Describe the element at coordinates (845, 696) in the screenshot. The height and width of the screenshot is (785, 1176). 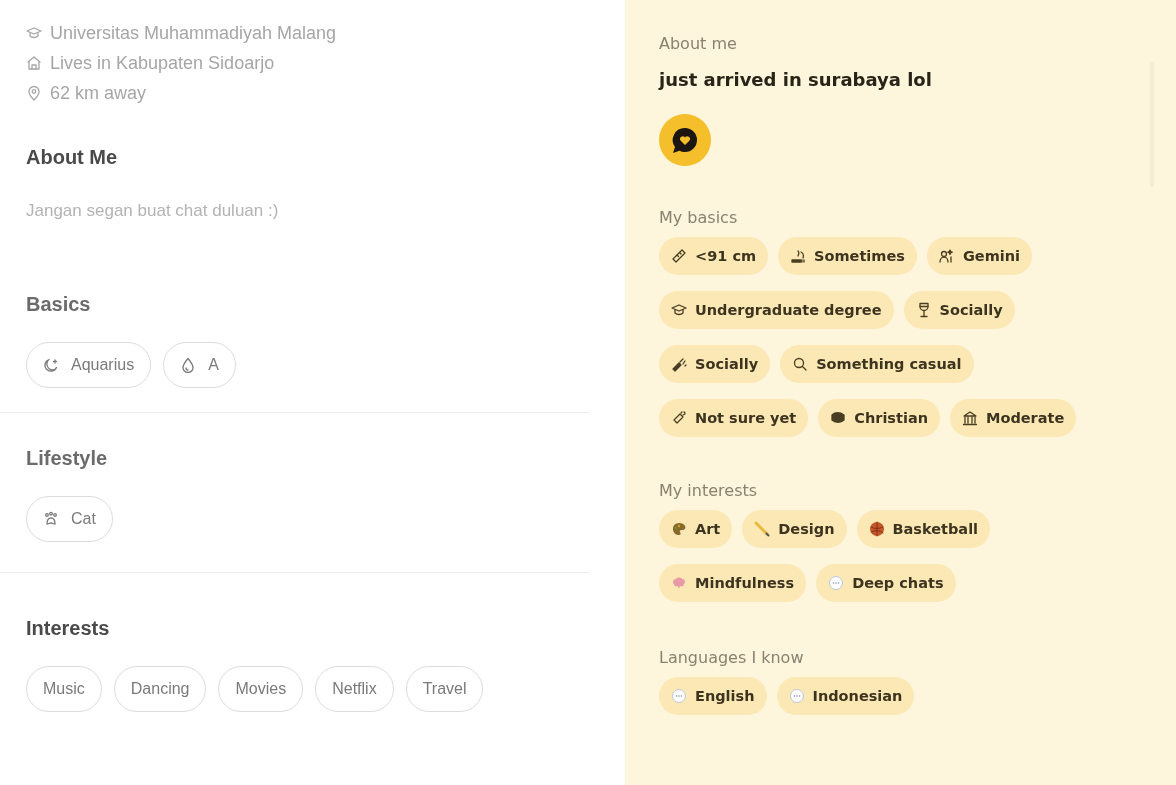
I see `tag-chip: Indonesian` at that location.